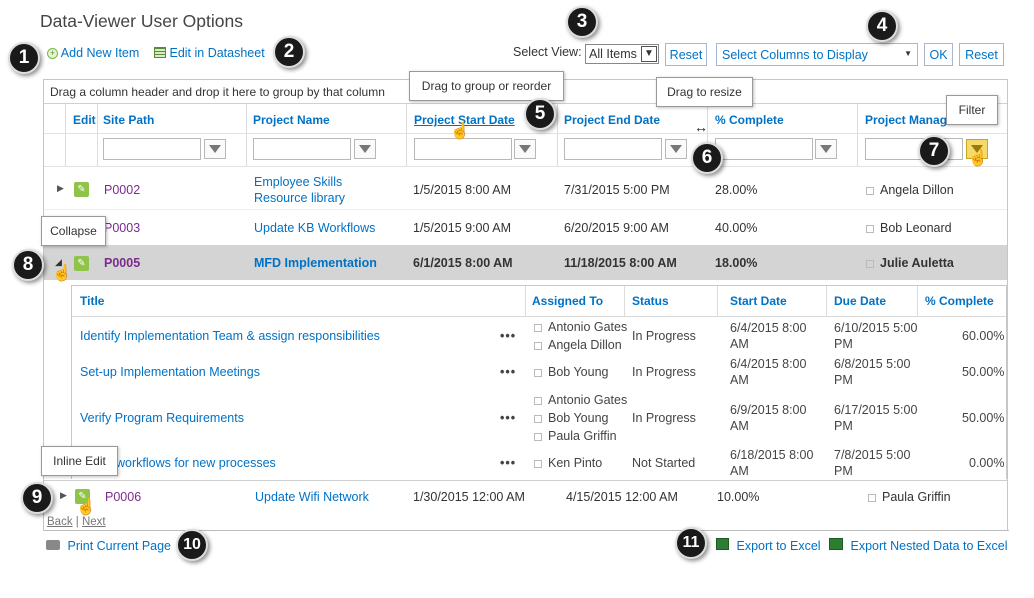 The width and height of the screenshot is (1034, 598). I want to click on callout-8: 8, so click(28, 265).